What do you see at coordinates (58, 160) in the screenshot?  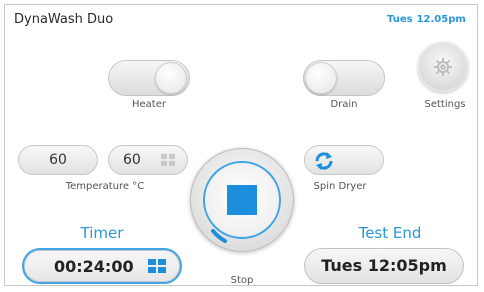 I see `temperature-setpoint: 60` at bounding box center [58, 160].